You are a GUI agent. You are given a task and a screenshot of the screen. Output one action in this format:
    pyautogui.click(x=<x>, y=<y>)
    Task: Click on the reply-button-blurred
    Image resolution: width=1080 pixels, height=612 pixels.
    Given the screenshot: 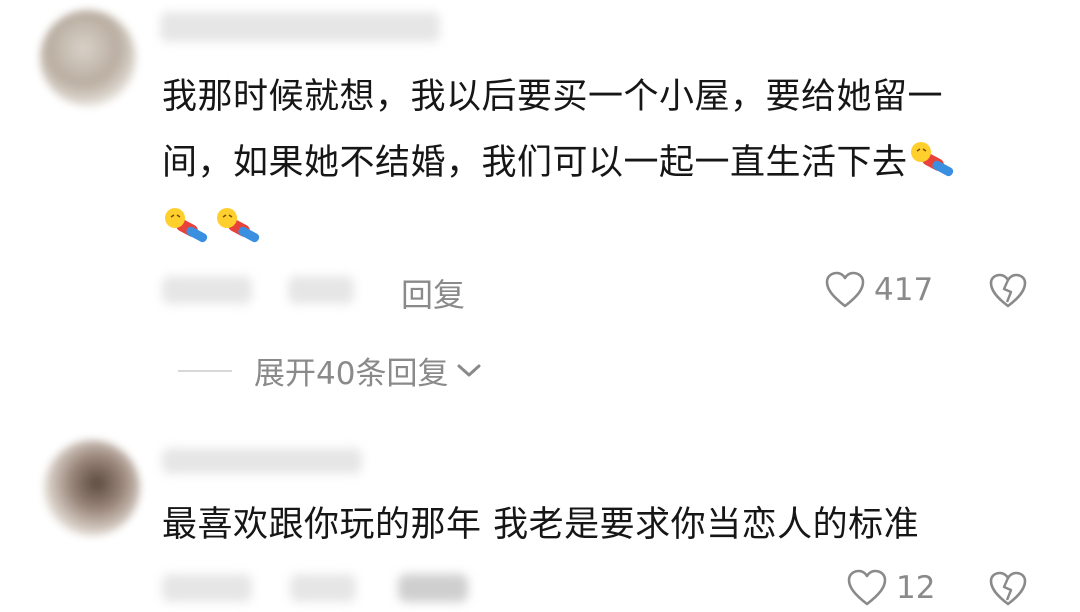 What is the action you would take?
    pyautogui.click(x=433, y=588)
    